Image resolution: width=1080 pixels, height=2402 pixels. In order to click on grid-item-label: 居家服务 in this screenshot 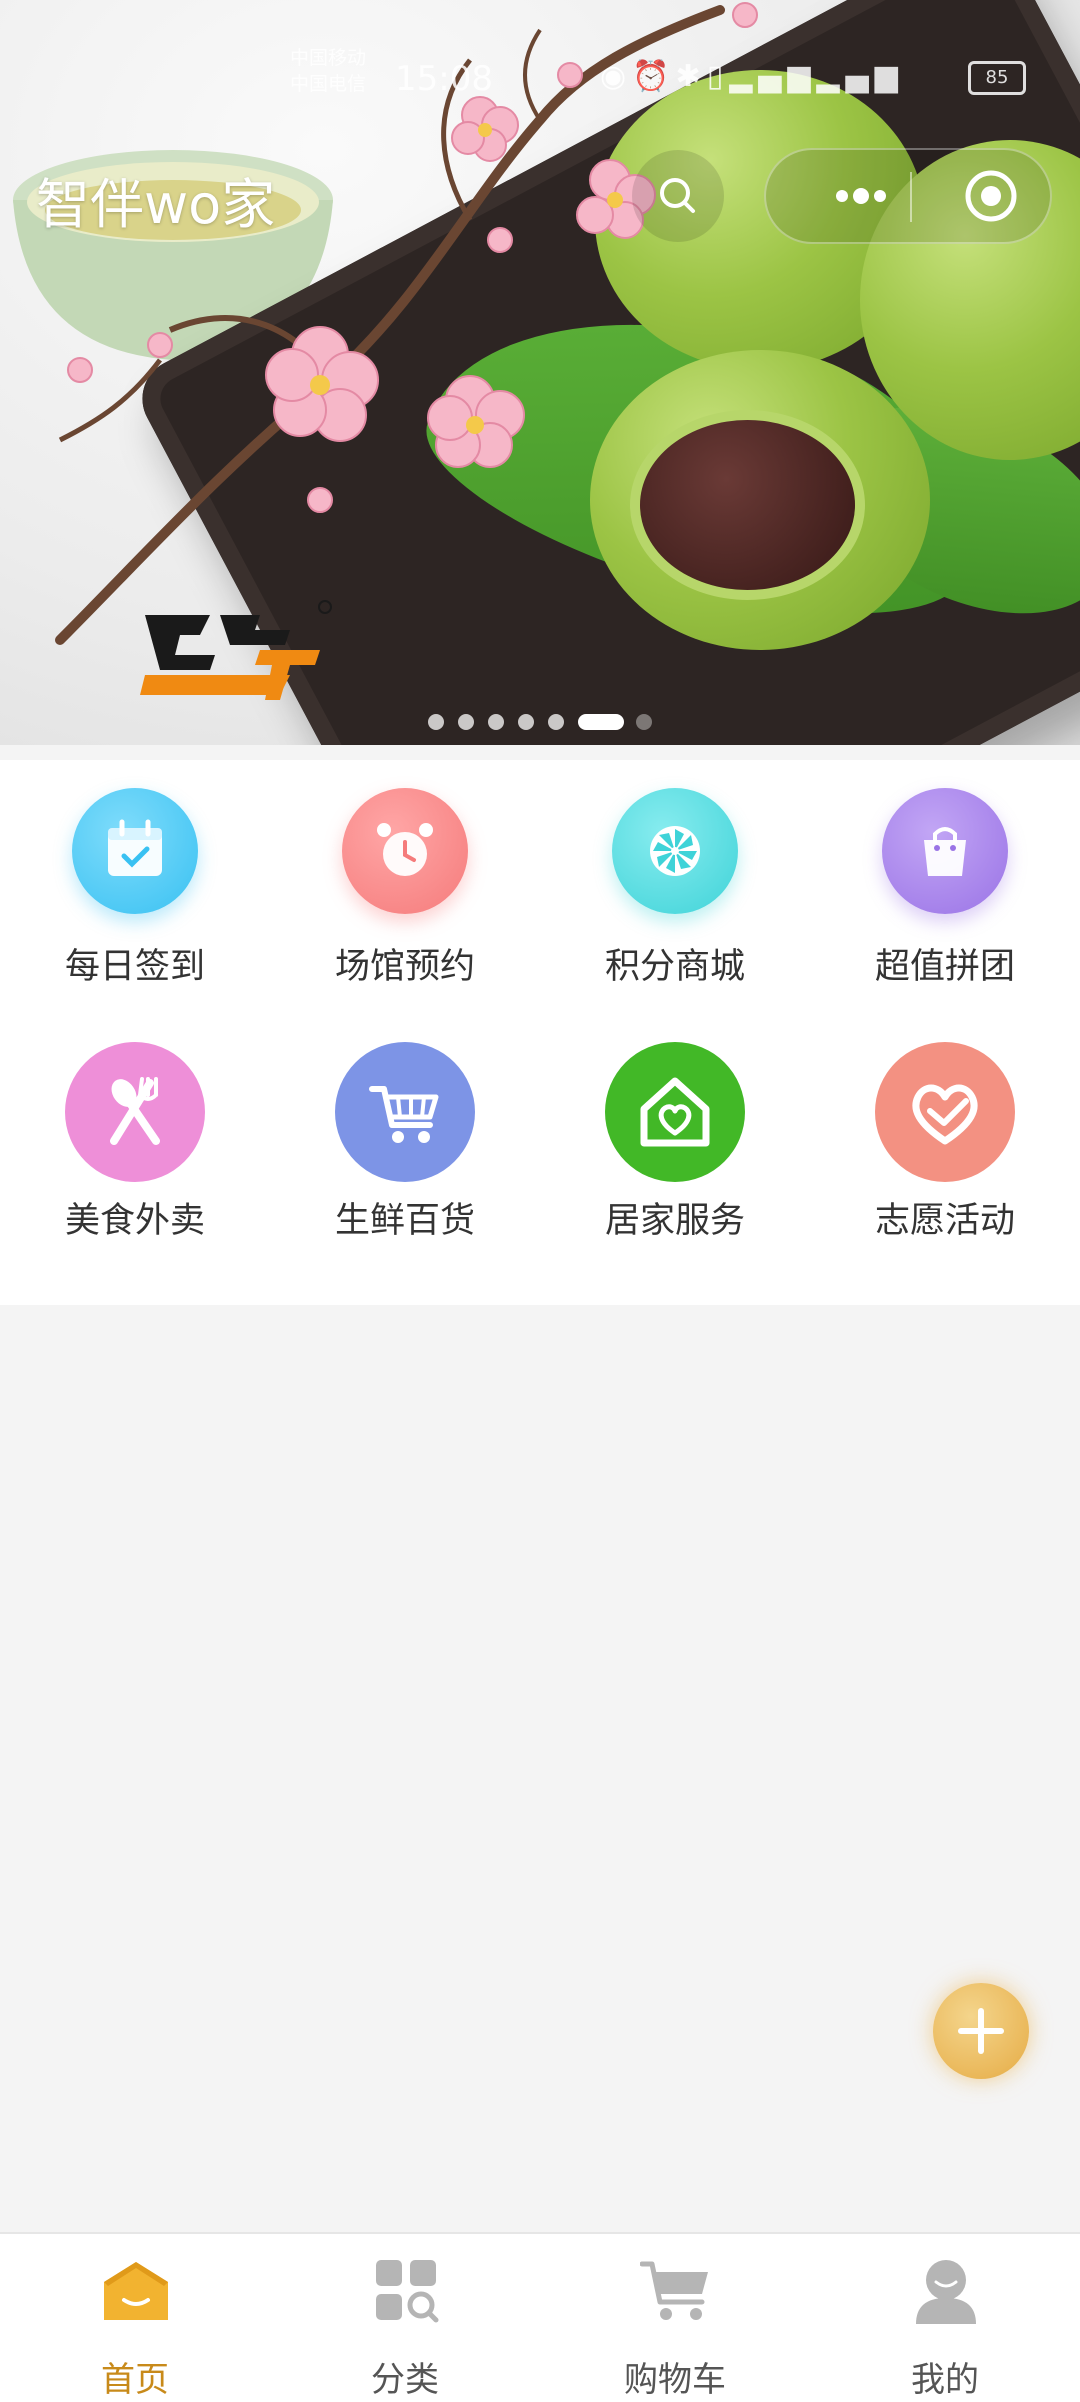, I will do `click(674, 1221)`.